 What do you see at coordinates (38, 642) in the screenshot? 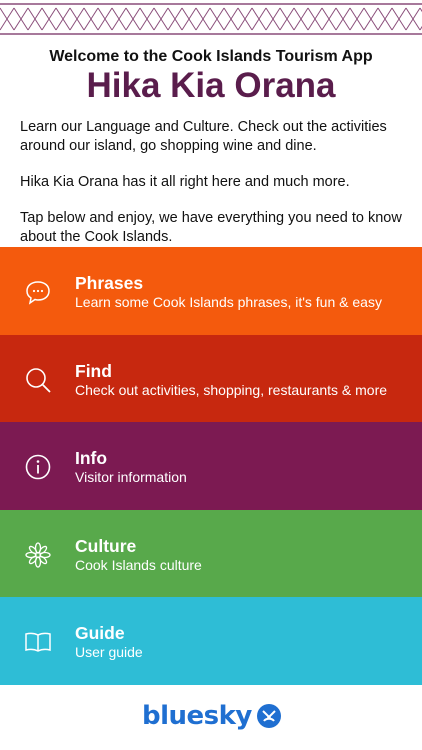
I see `book-icon` at bounding box center [38, 642].